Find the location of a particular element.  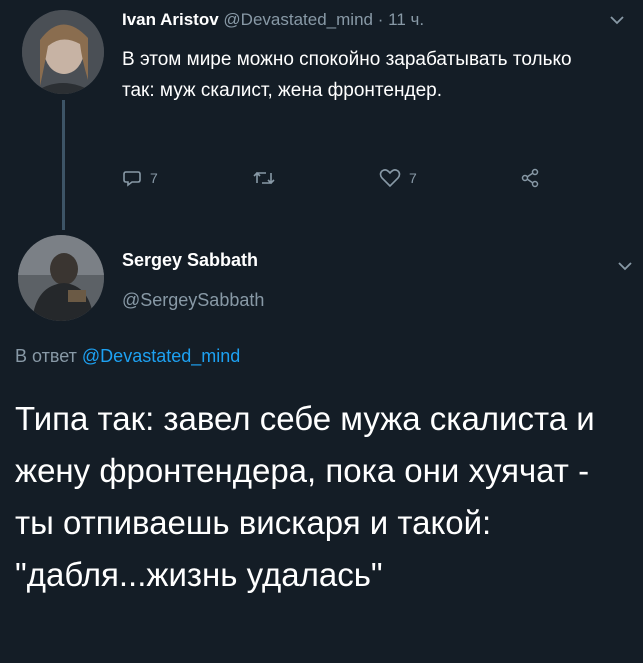

tweet-time: 11 ч. is located at coordinates (406, 19).